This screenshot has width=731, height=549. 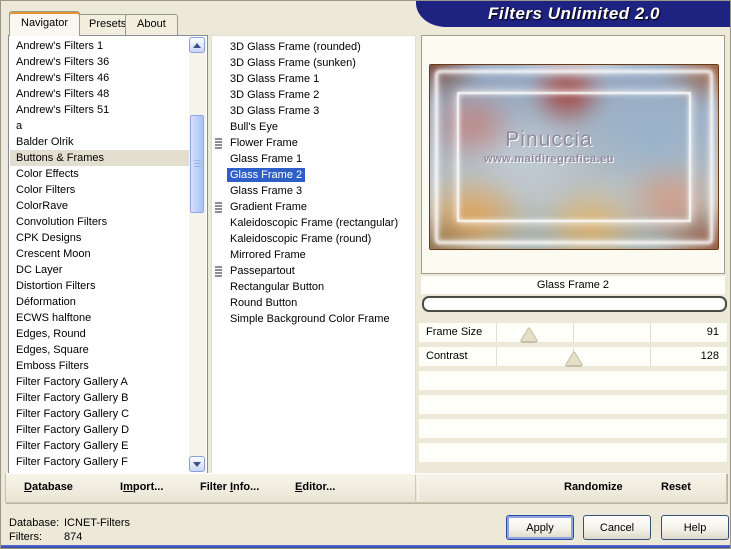 I want to click on tab-navigator: Navigator, so click(x=45, y=23).